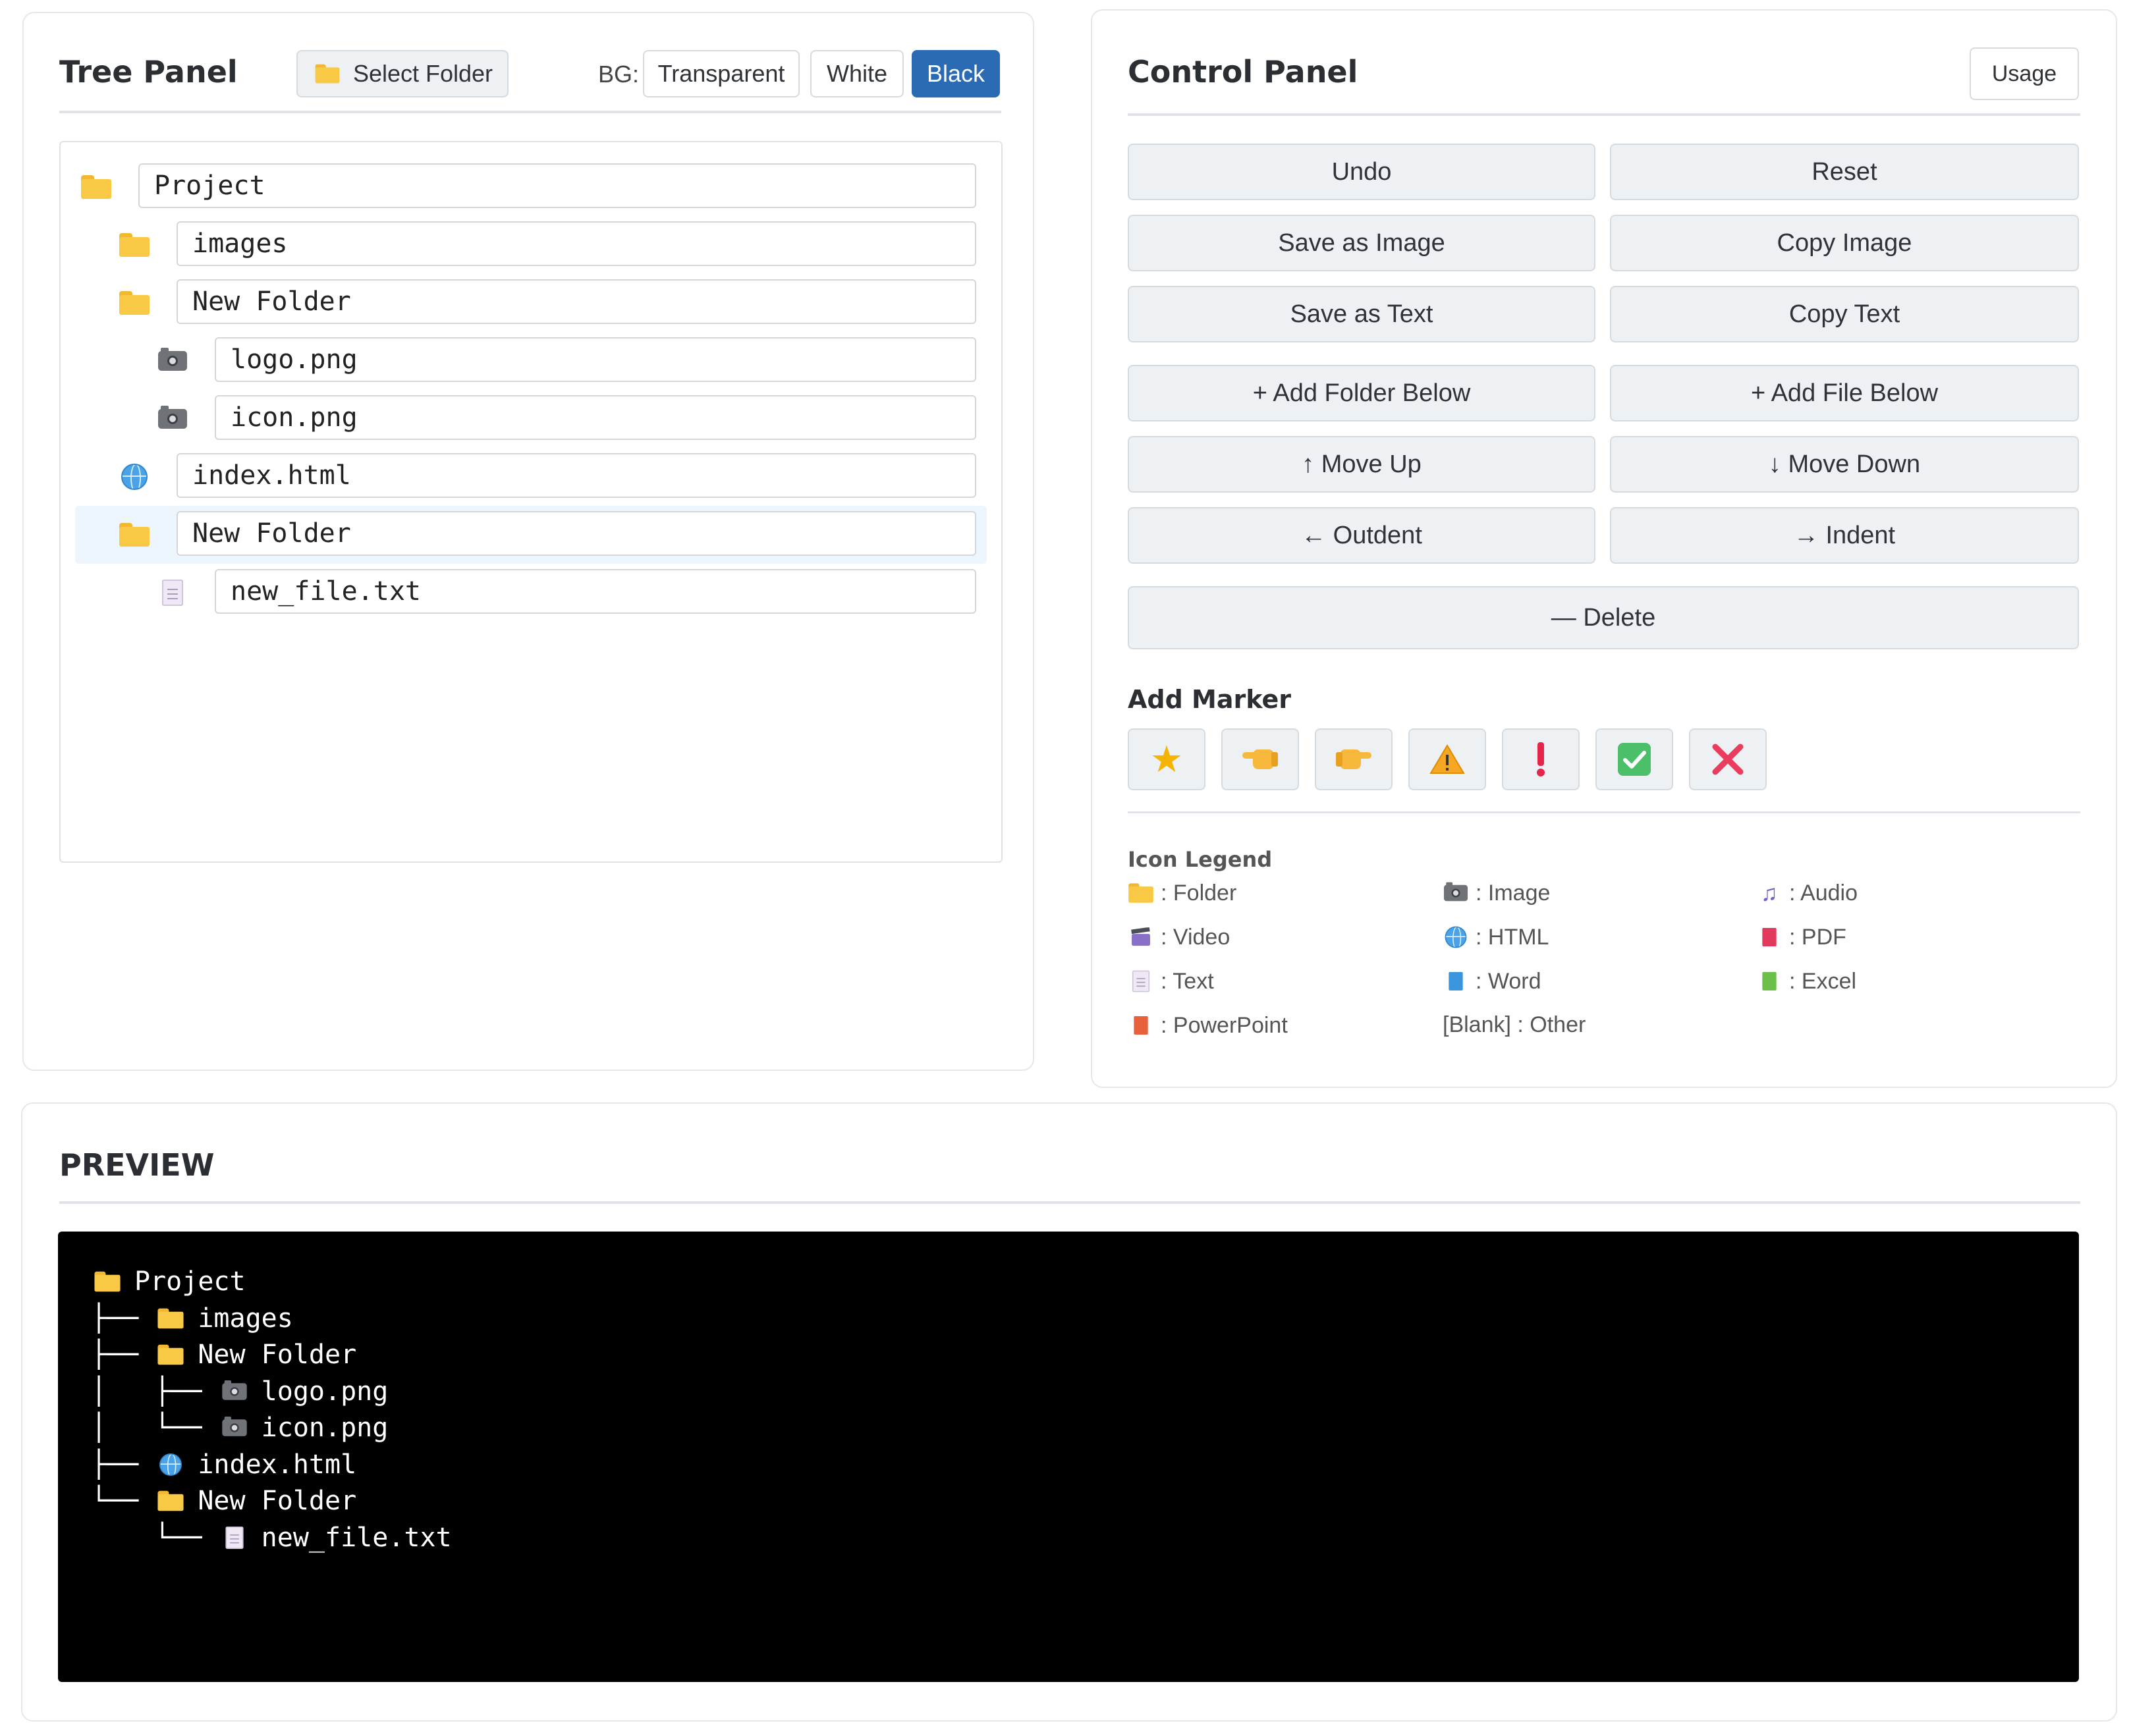  Describe the element at coordinates (1844, 172) in the screenshot. I see `reset-button: Reset` at that location.